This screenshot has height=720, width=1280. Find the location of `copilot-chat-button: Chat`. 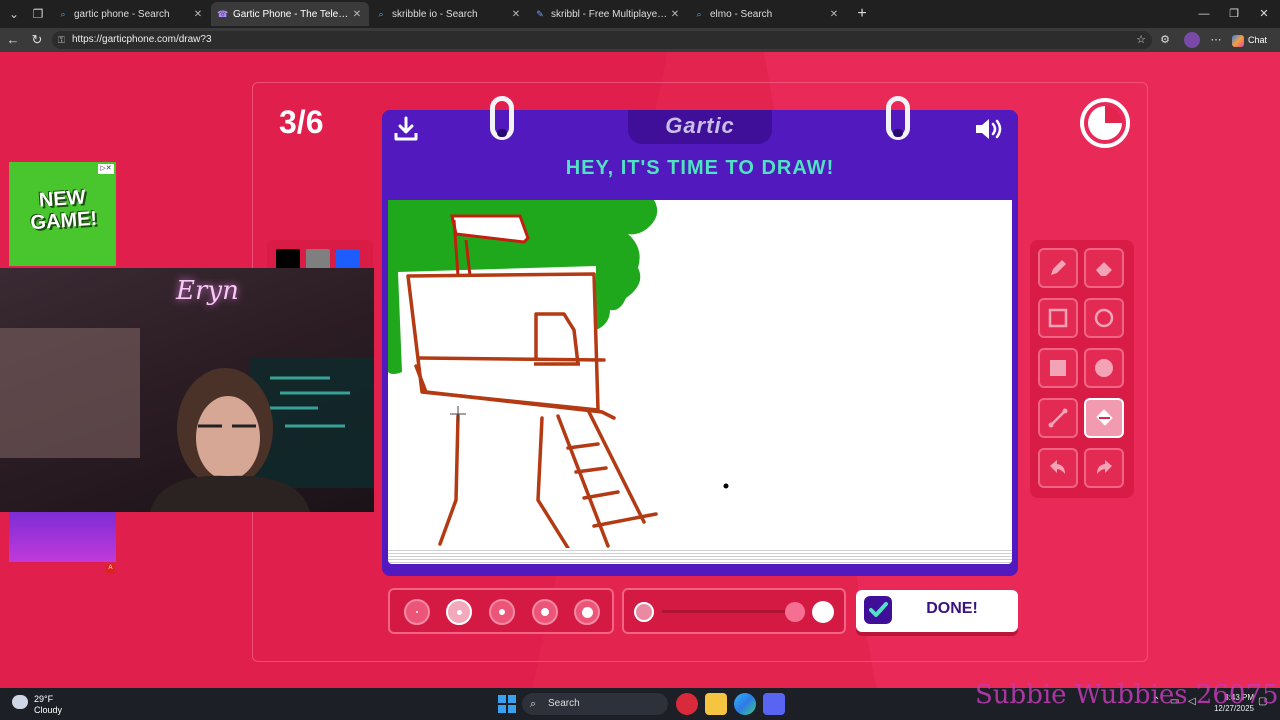

copilot-chat-button: Chat is located at coordinates (1254, 40).